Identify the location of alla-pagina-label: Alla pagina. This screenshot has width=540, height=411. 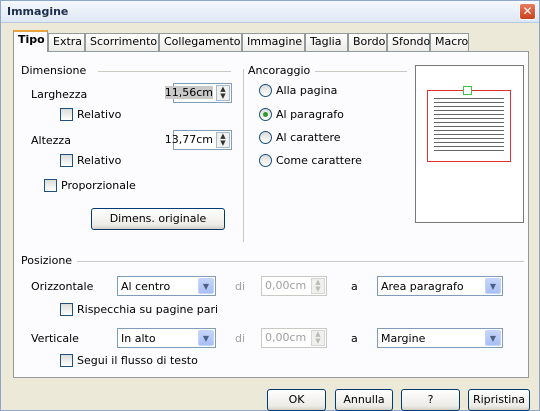
(307, 90).